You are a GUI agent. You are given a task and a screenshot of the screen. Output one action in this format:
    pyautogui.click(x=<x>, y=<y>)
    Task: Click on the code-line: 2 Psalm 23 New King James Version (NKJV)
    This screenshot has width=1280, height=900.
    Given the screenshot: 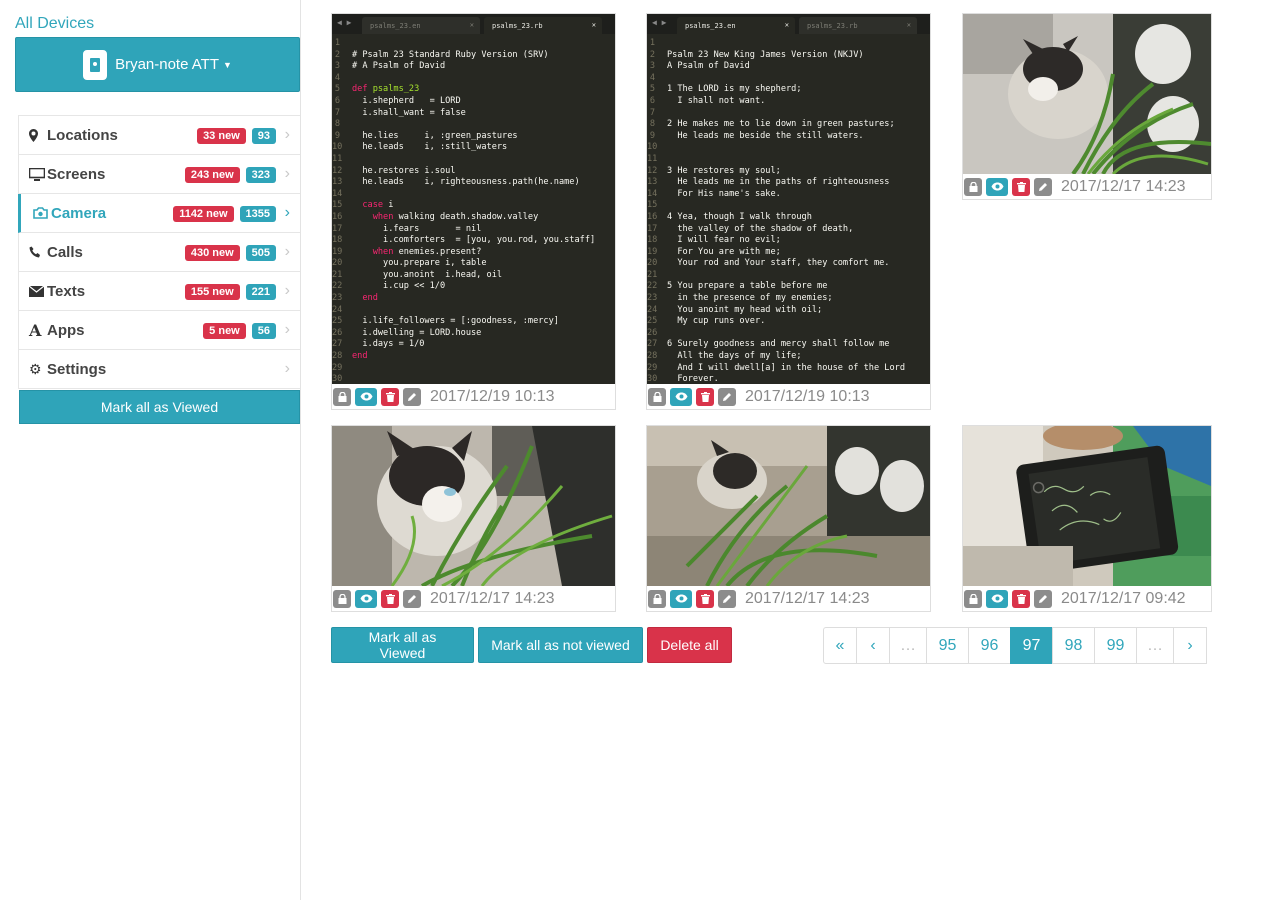 What is the action you would take?
    pyautogui.click(x=756, y=54)
    